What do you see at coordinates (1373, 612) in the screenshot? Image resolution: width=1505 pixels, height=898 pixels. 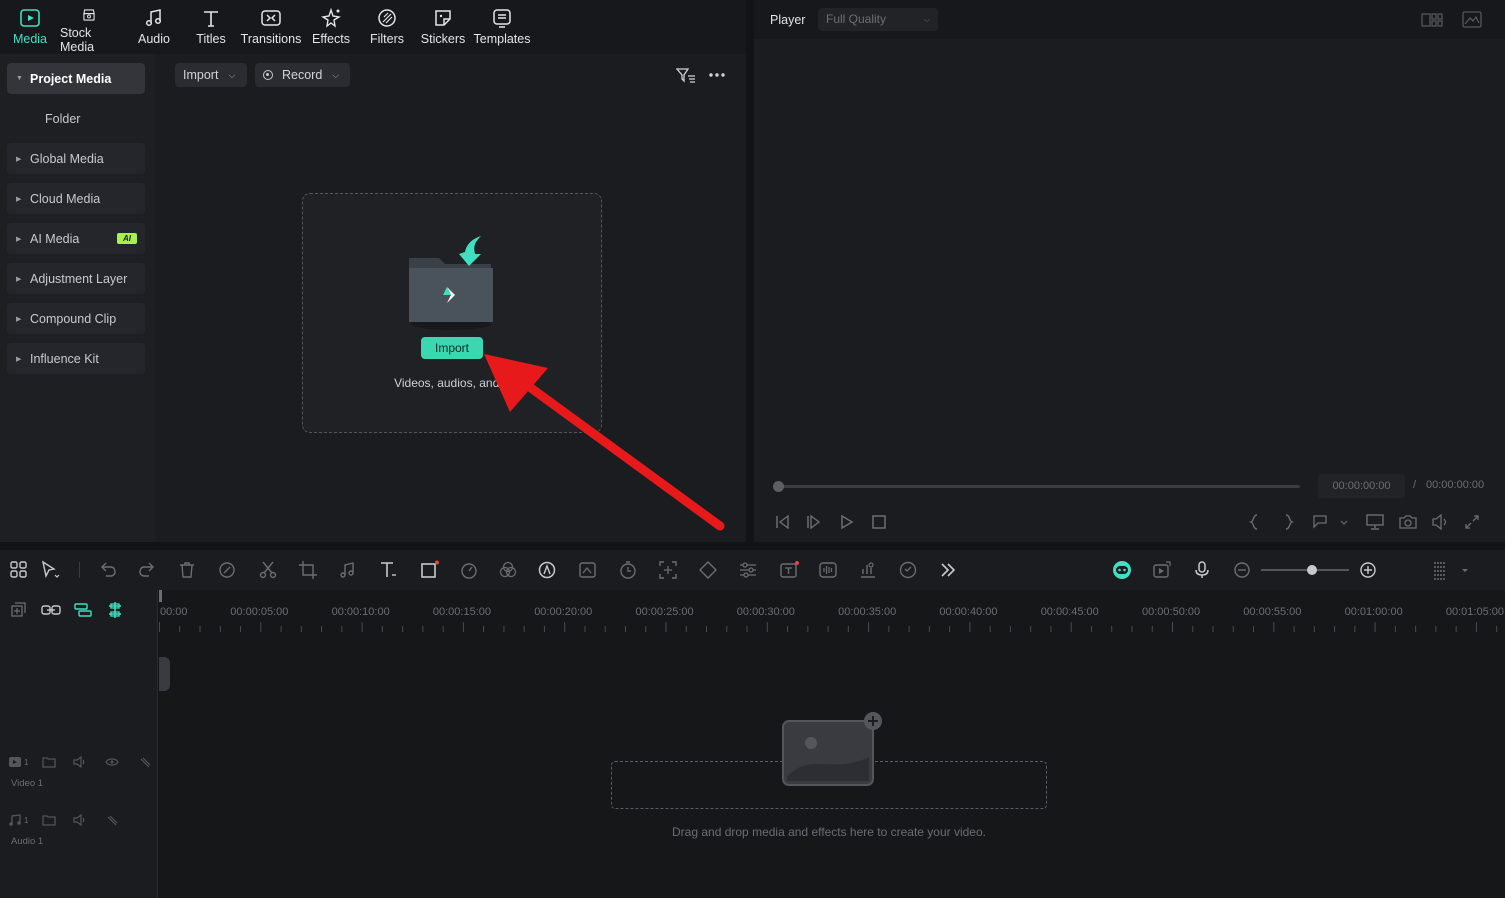 I see `ruler-label: 00:01:00:00` at bounding box center [1373, 612].